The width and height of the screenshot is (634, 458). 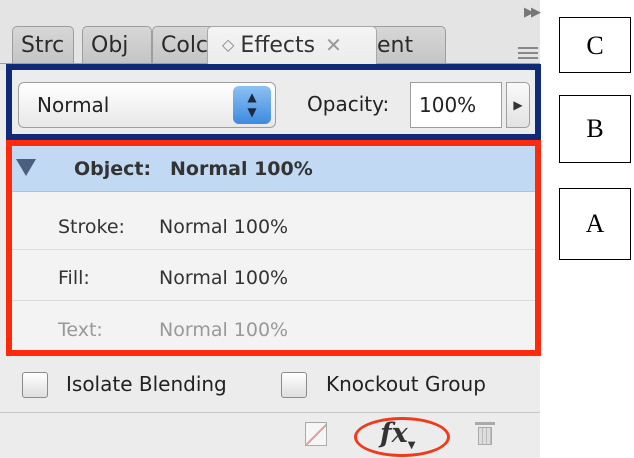 I want to click on callout-b-box: B, so click(x=595, y=129).